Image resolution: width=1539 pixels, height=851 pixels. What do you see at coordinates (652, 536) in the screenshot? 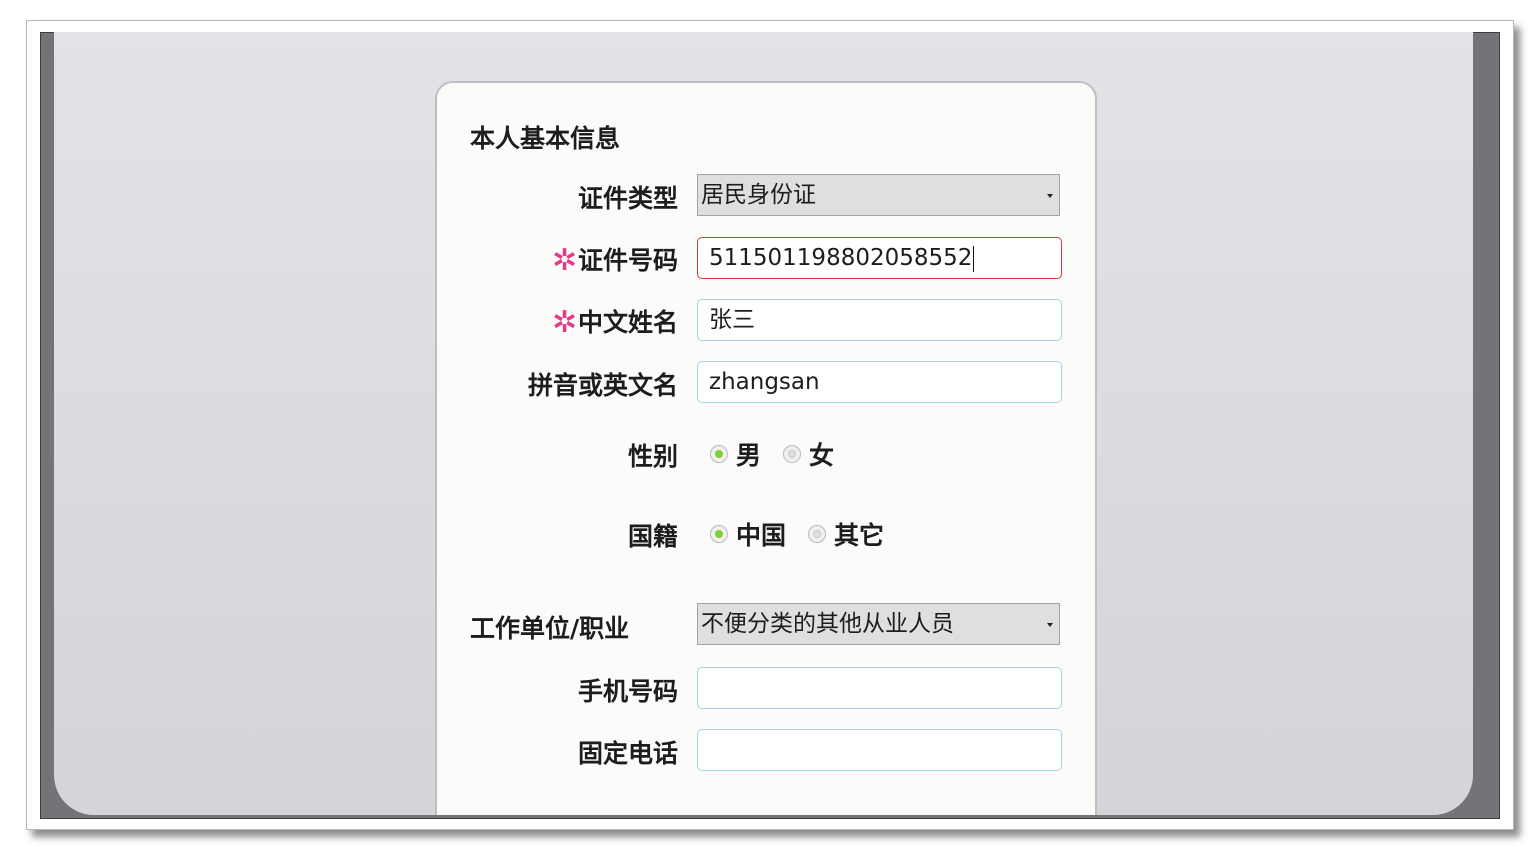
I see `nationality-label: 国籍` at bounding box center [652, 536].